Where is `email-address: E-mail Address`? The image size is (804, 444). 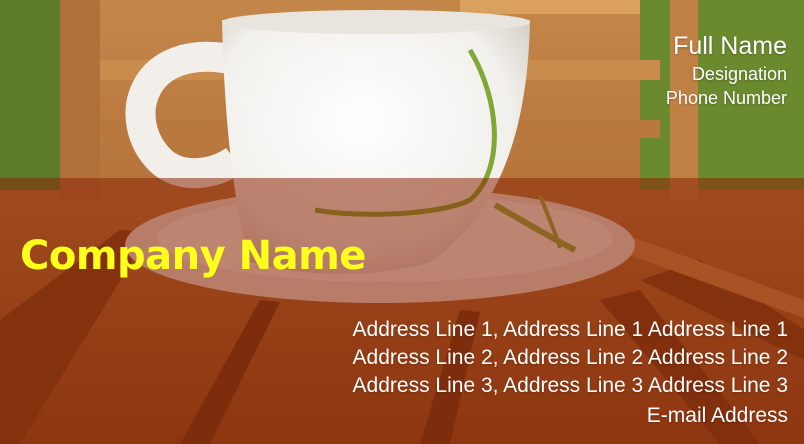 email-address: E-mail Address is located at coordinates (717, 415).